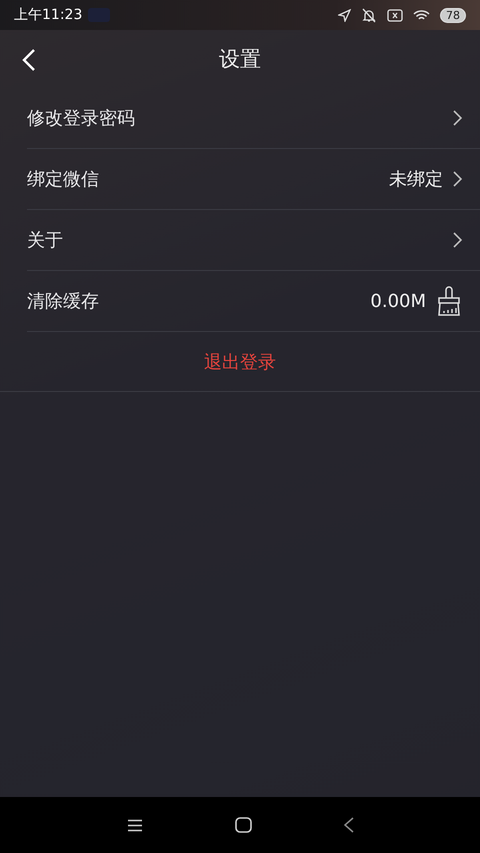 The image size is (480, 853). Describe the element at coordinates (253, 240) in the screenshot. I see `settings-row: 关于` at that location.